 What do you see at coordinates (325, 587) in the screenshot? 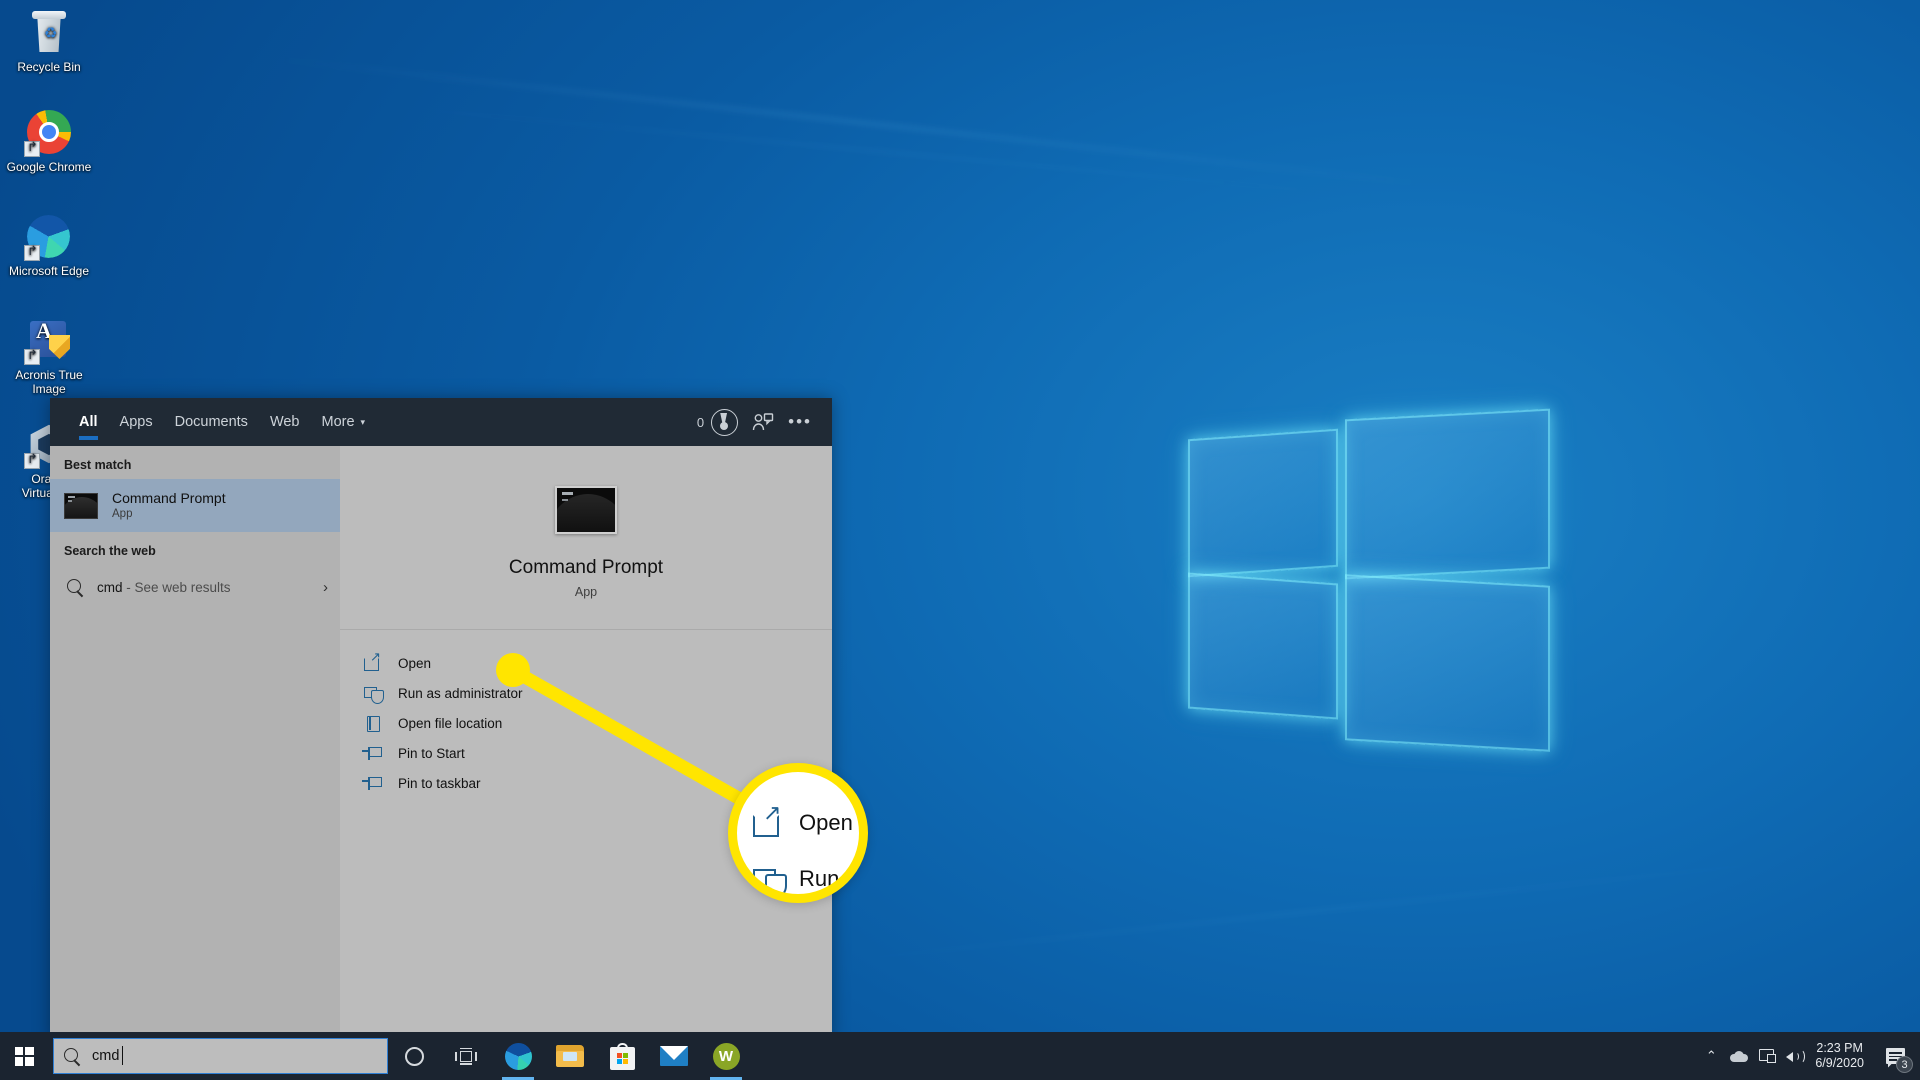
I see `chevron-right-icon: ›` at bounding box center [325, 587].